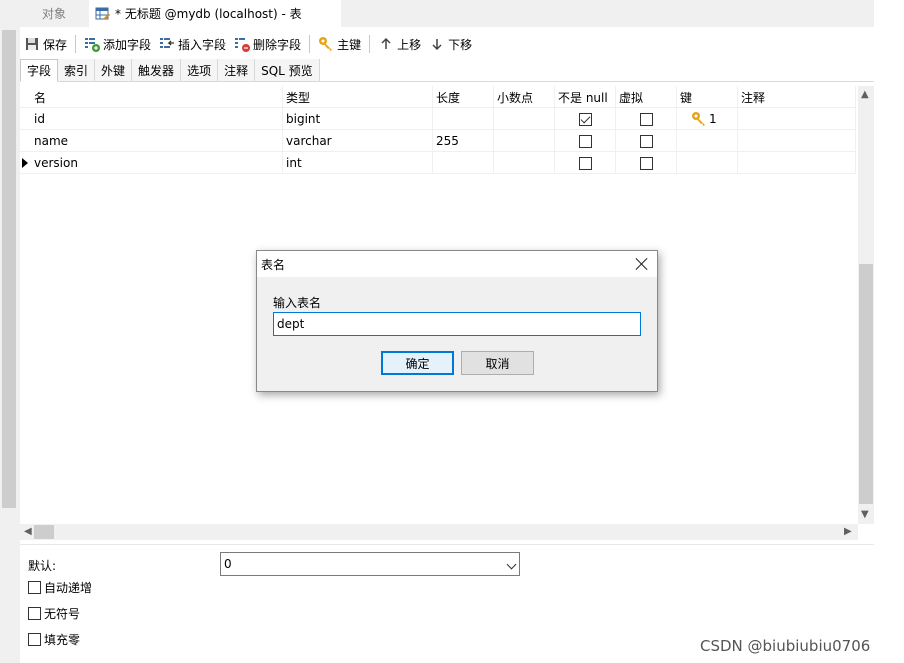 This screenshot has width=904, height=663. I want to click on column-header-type: 类型, so click(358, 97).